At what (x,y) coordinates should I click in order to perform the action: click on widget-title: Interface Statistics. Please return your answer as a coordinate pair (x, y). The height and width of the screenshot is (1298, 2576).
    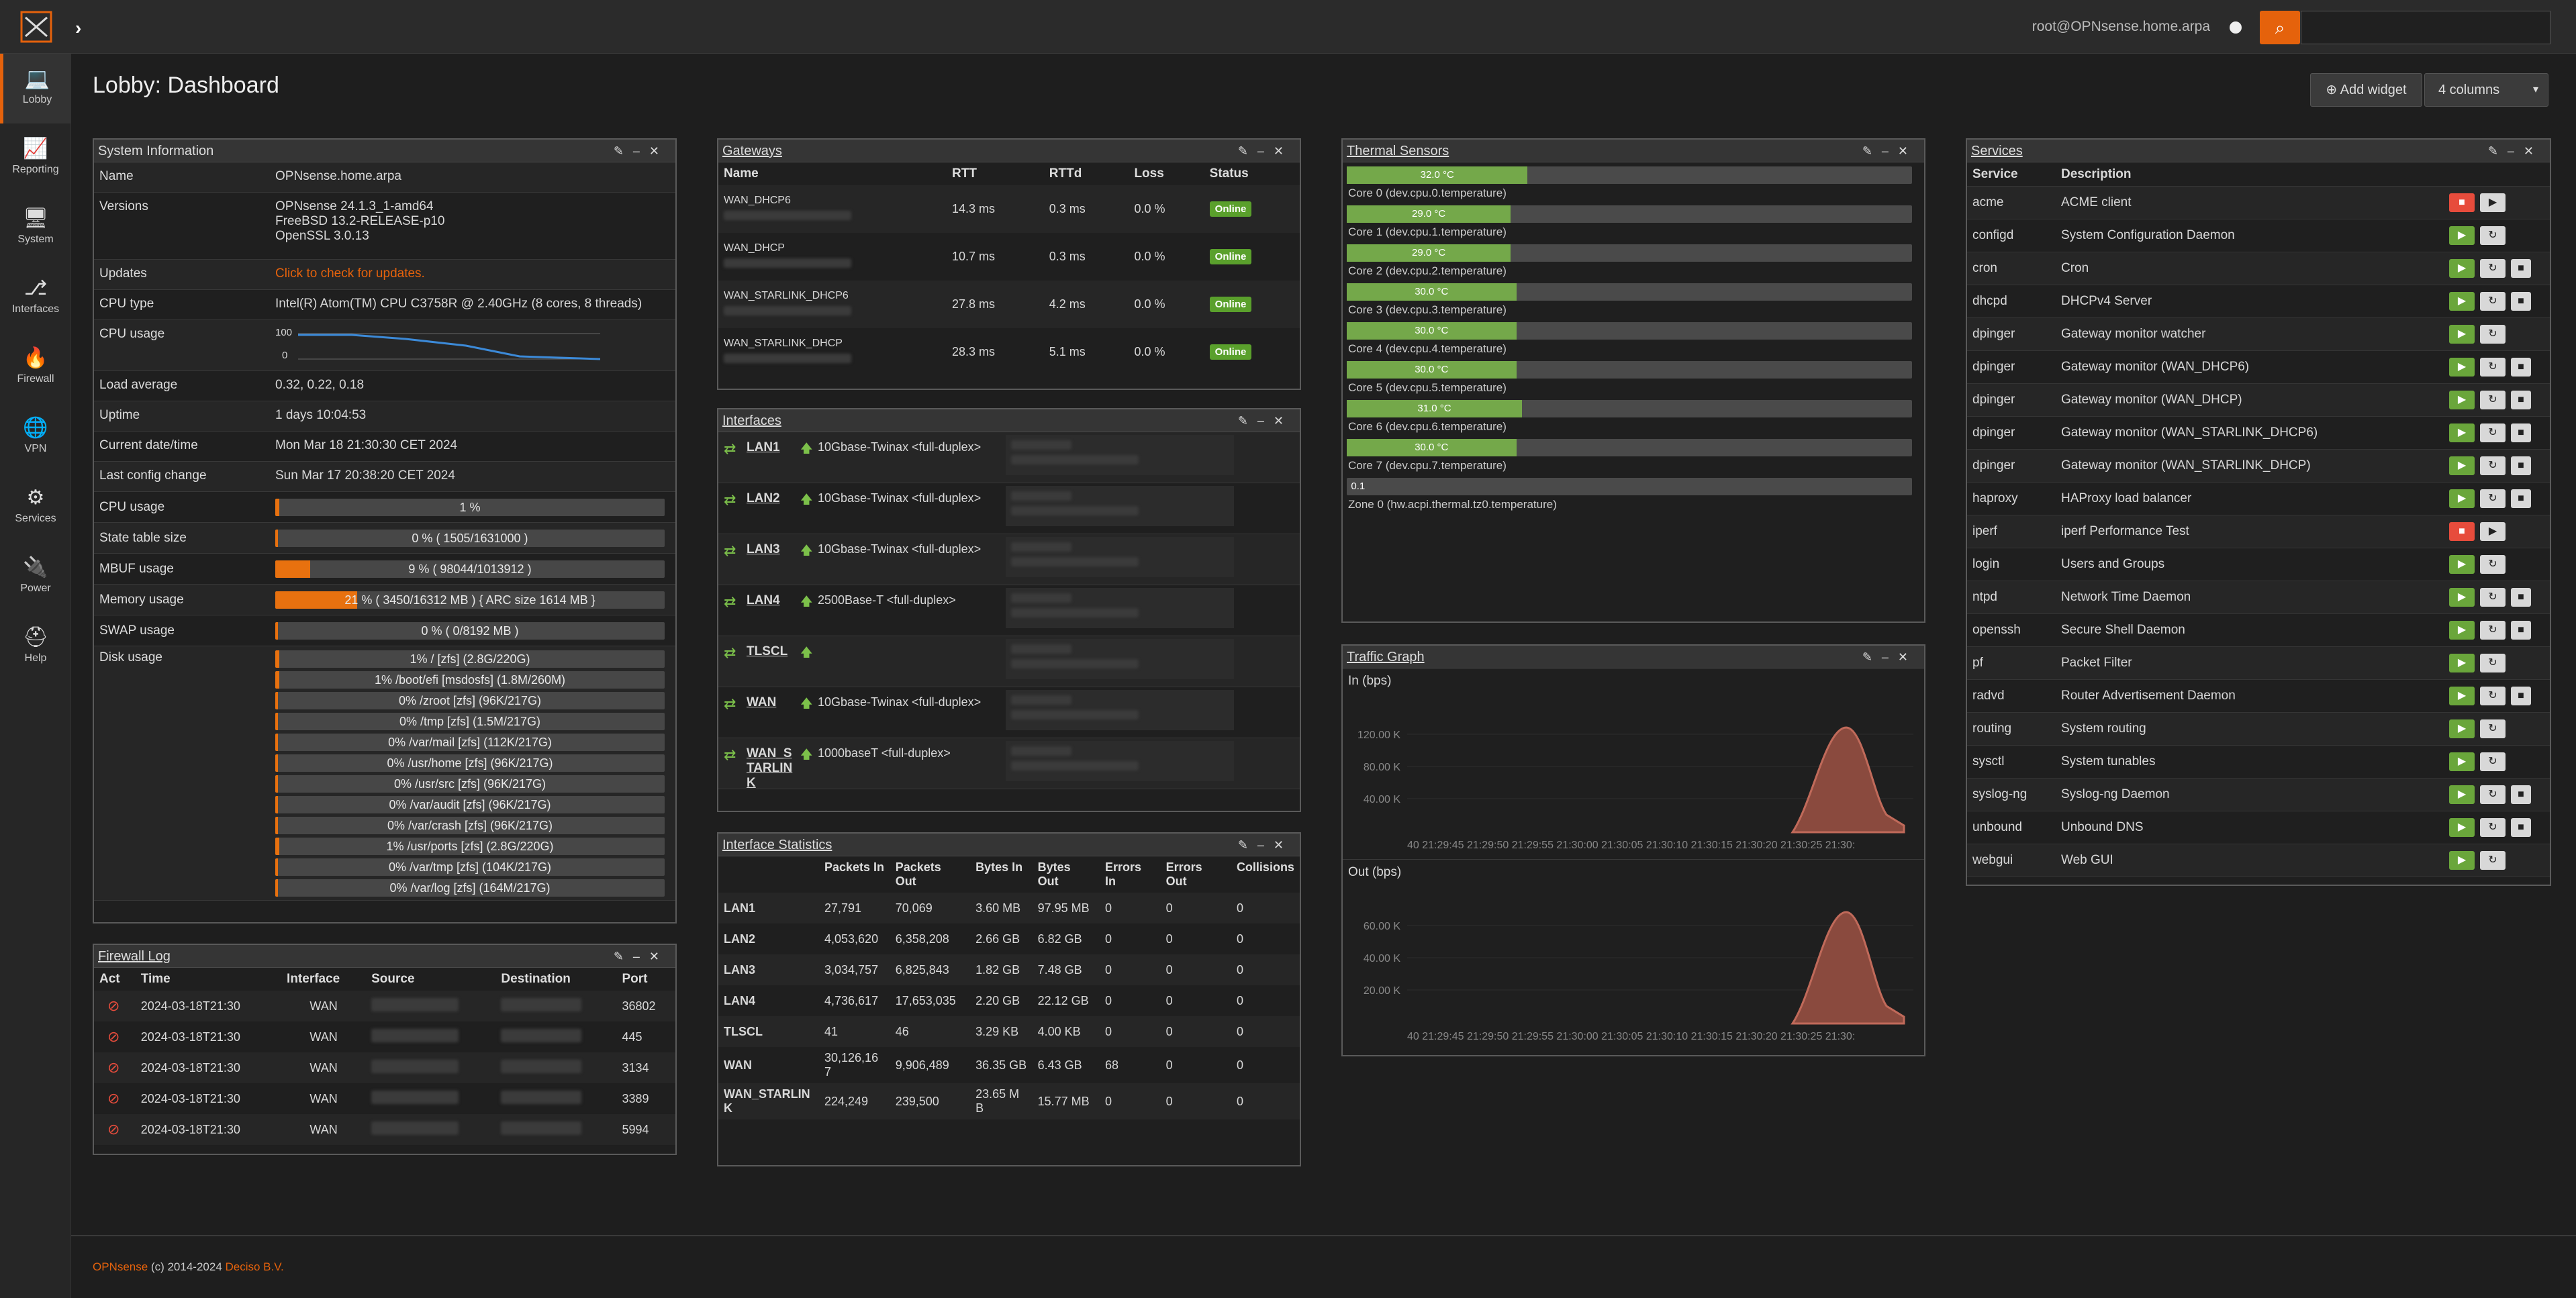
    Looking at the image, I should click on (777, 845).